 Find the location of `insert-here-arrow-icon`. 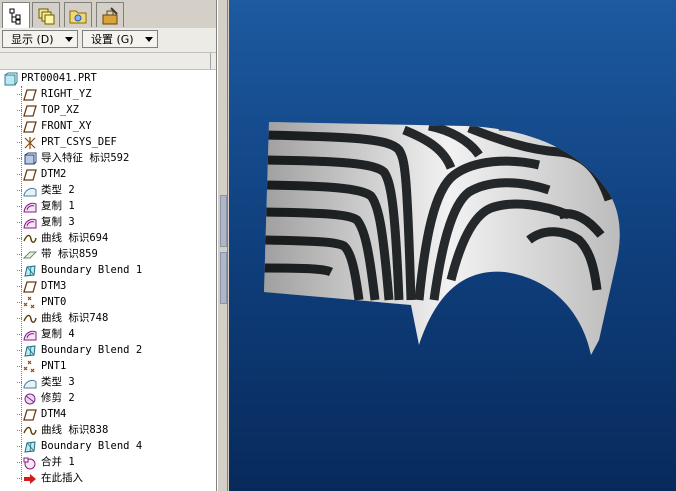

insert-here-arrow-icon is located at coordinates (30, 478).